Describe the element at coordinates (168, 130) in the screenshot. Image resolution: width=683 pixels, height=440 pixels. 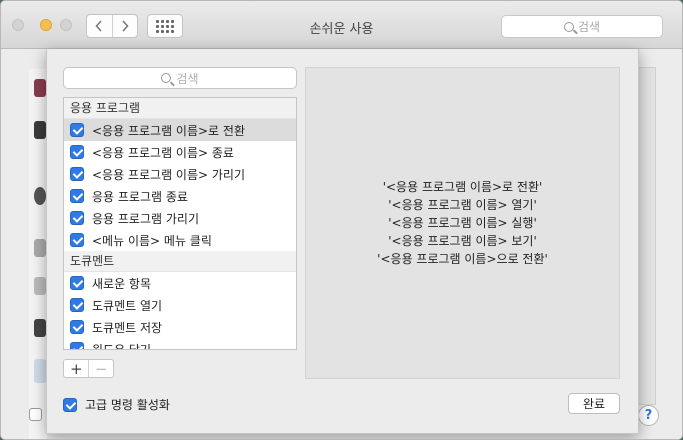
I see `list-item-label: <응용 프로그램 이름>로 전환` at that location.